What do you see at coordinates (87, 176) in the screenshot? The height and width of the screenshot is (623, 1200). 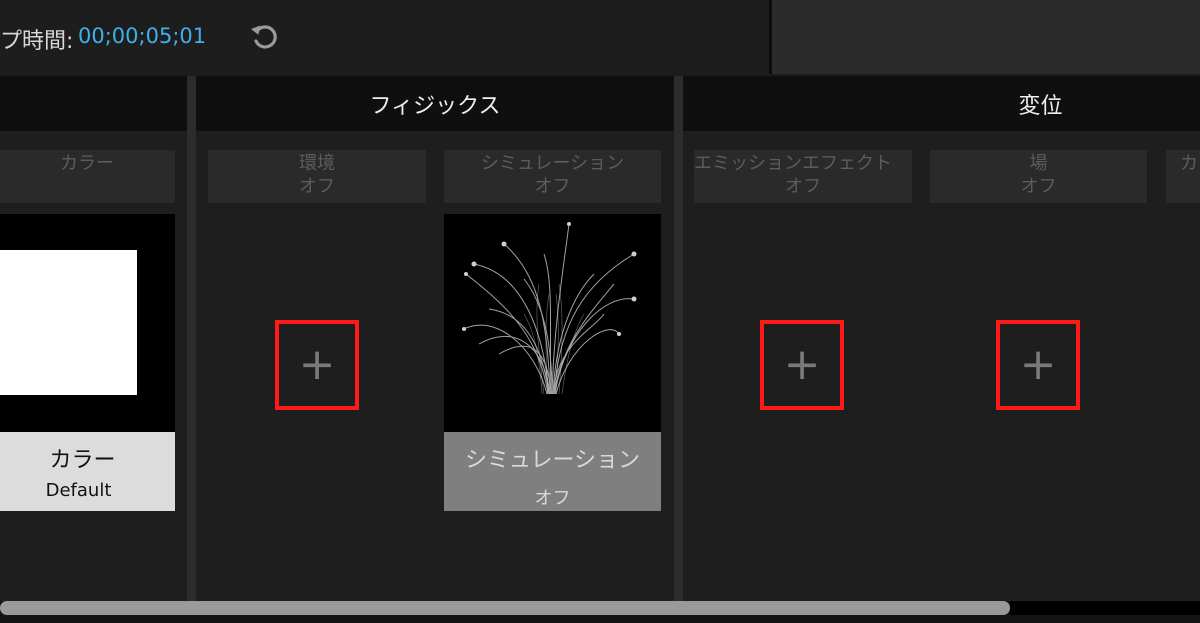 I see `slot-label-color: カラー` at bounding box center [87, 176].